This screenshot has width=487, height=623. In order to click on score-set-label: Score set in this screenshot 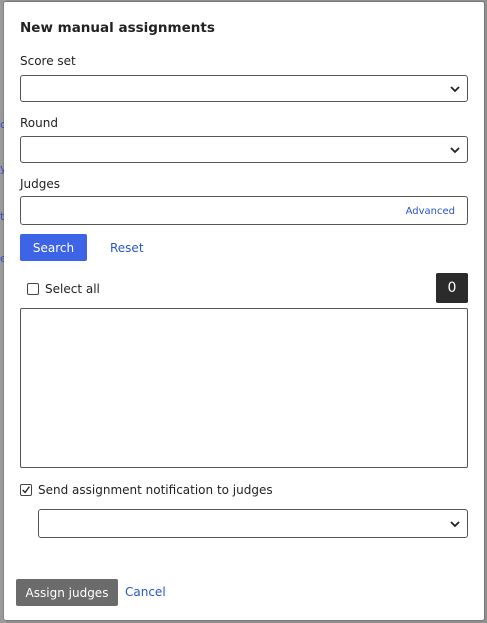, I will do `click(48, 61)`.